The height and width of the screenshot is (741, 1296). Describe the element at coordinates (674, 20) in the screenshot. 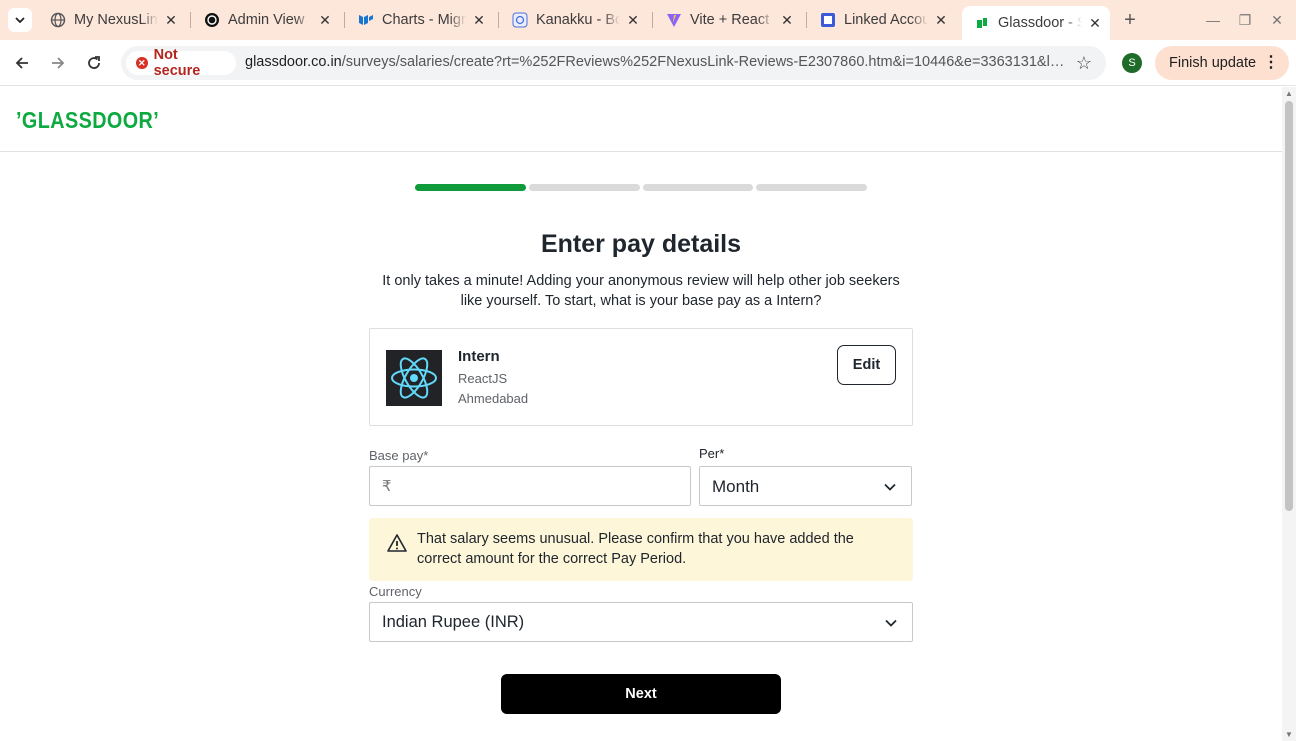

I see `vite-icon` at that location.